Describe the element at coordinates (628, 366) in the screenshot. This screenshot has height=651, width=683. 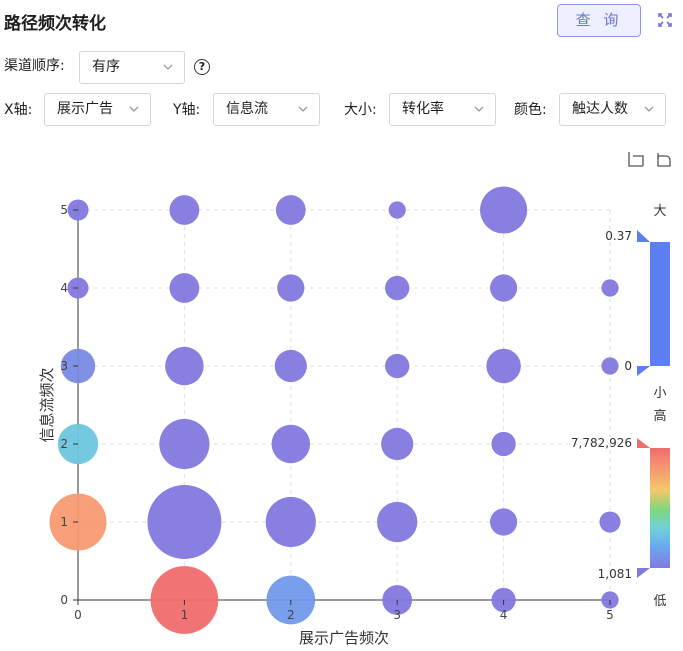
I see `size-legend-min-value: 0` at that location.